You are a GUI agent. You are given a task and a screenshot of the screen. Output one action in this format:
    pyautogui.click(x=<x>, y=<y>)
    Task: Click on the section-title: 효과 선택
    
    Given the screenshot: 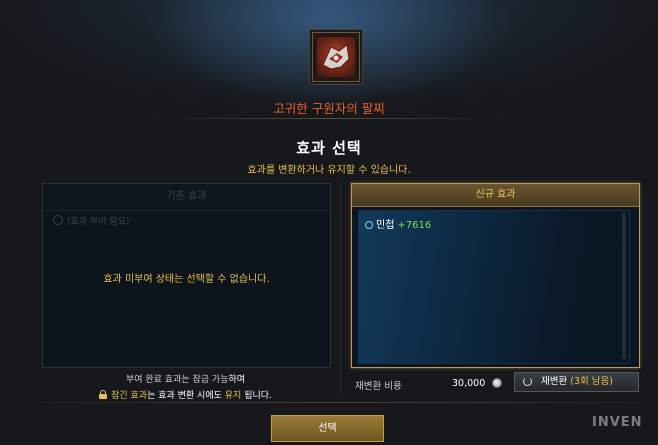 What is the action you would take?
    pyautogui.click(x=329, y=148)
    